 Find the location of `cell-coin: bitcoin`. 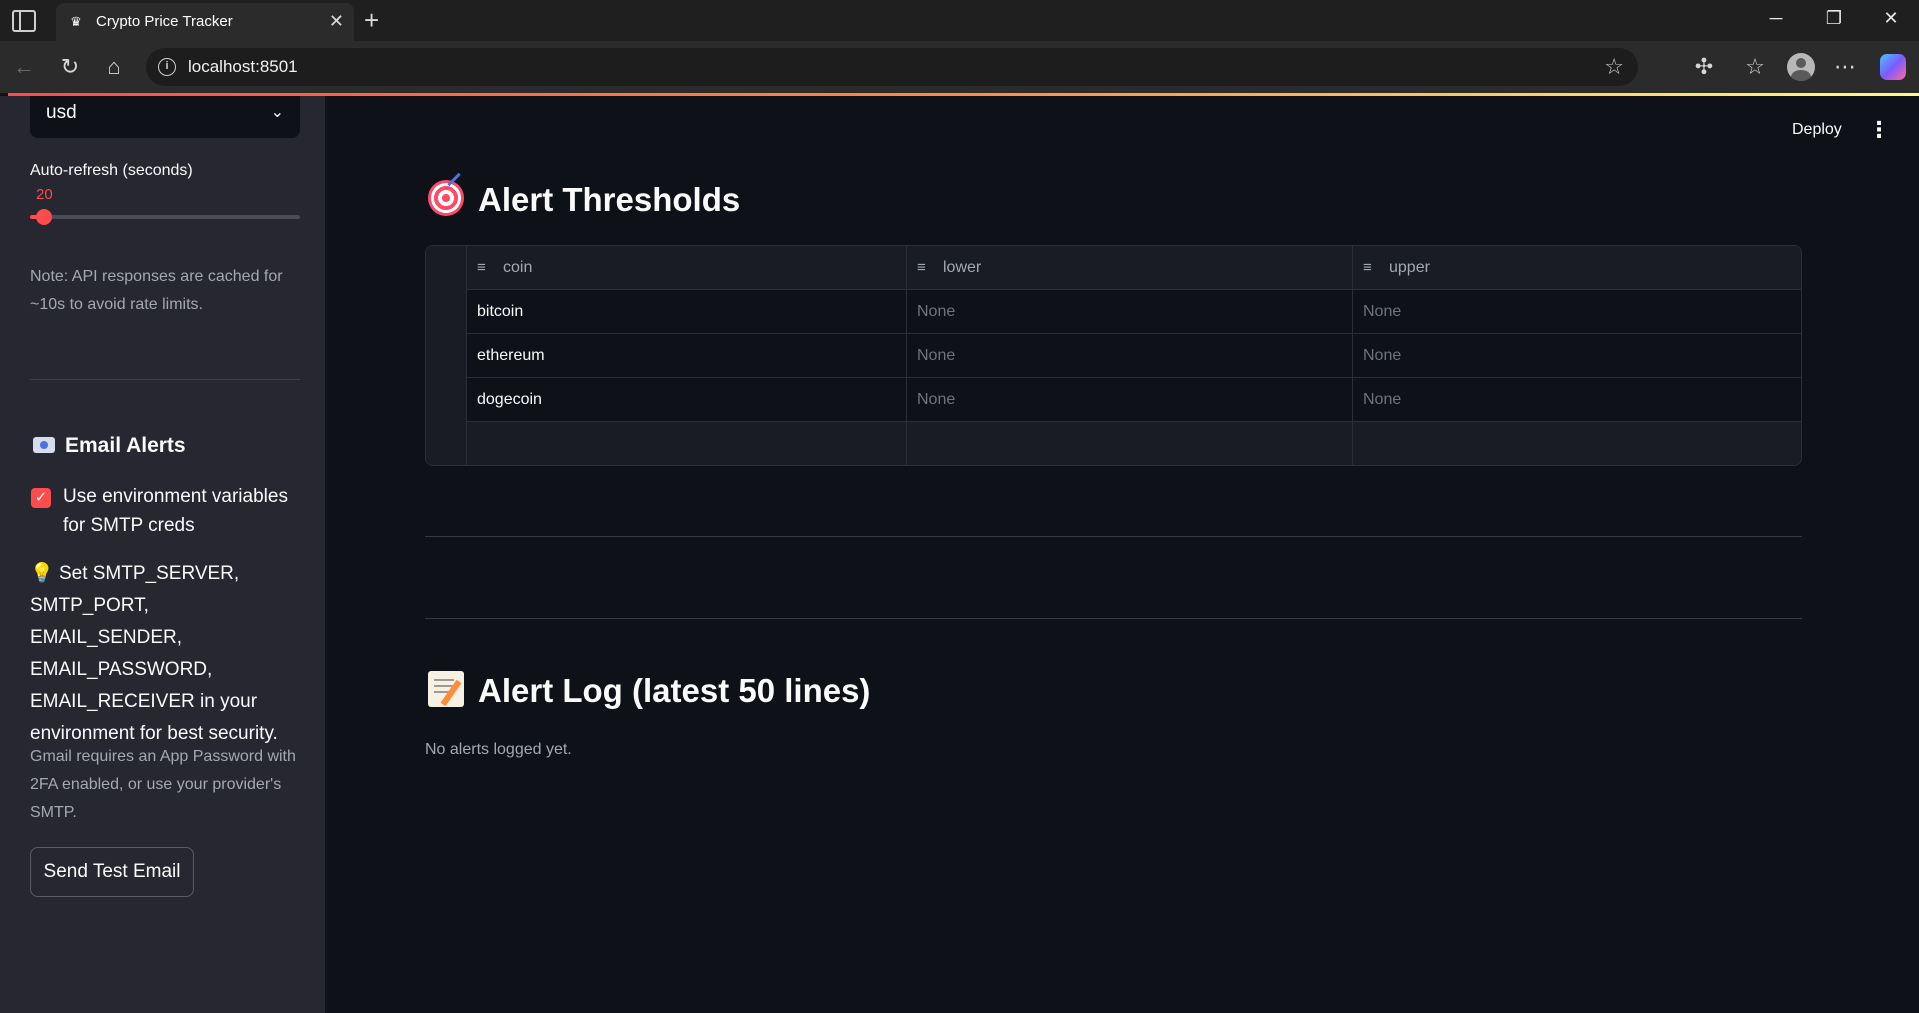

cell-coin: bitcoin is located at coordinates (687, 312).